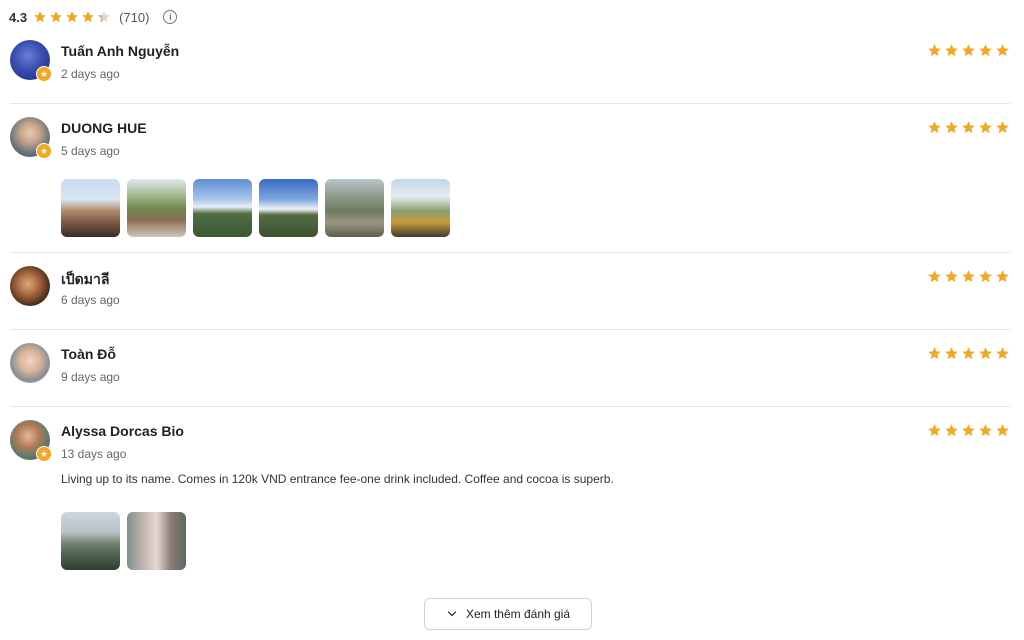 This screenshot has height=640, width=1024. I want to click on summary-stars, so click(72, 17).